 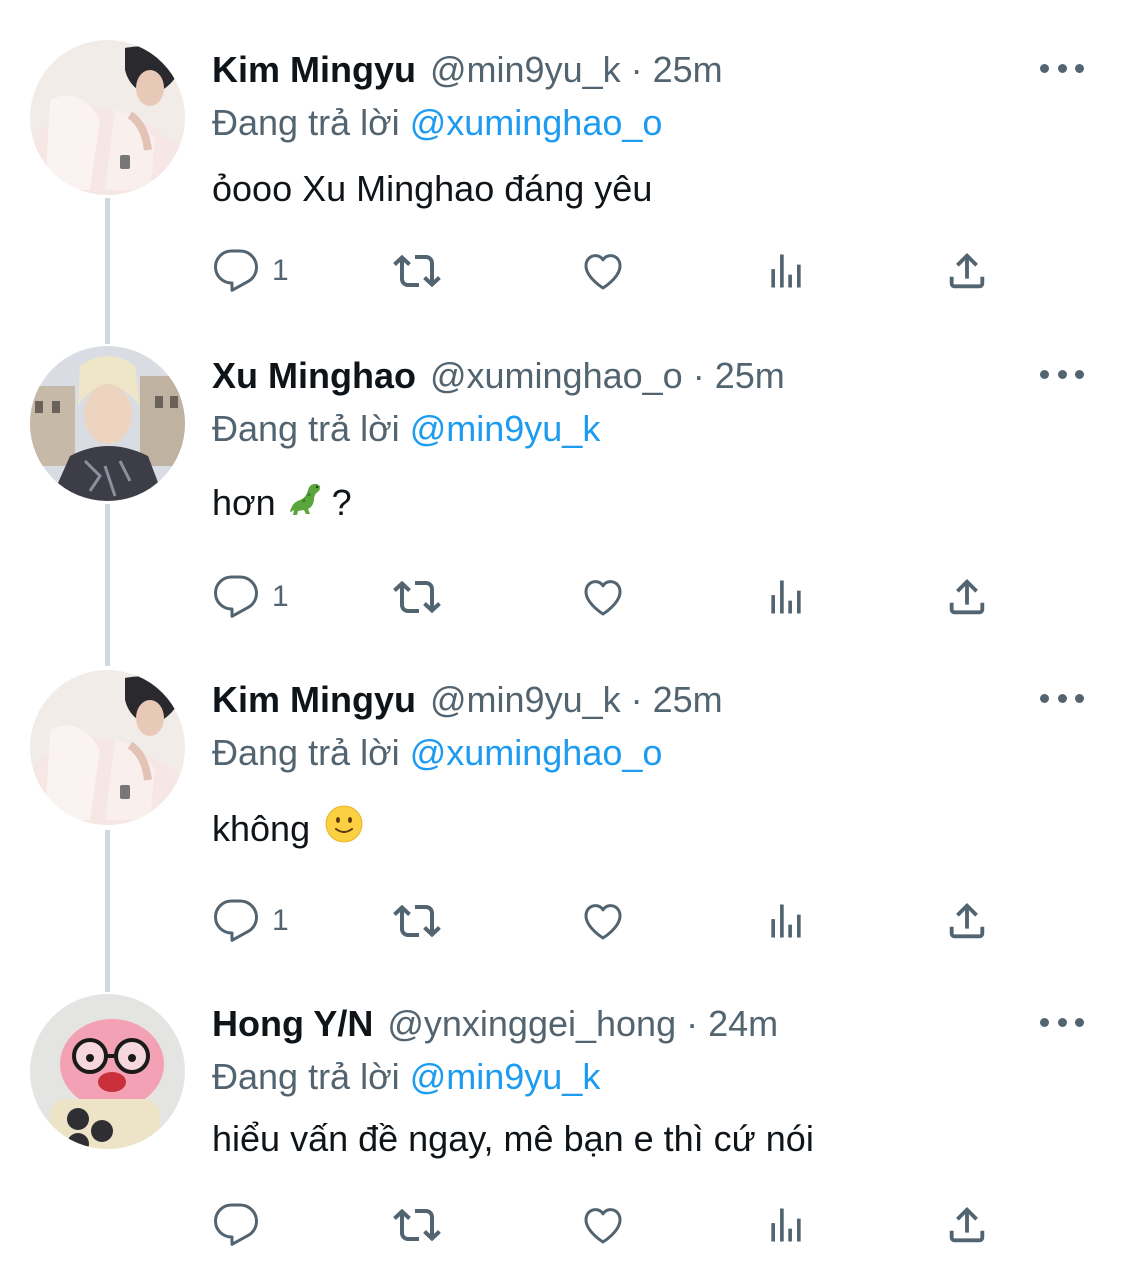 What do you see at coordinates (743, 1024) in the screenshot?
I see `timestamp: 24m` at bounding box center [743, 1024].